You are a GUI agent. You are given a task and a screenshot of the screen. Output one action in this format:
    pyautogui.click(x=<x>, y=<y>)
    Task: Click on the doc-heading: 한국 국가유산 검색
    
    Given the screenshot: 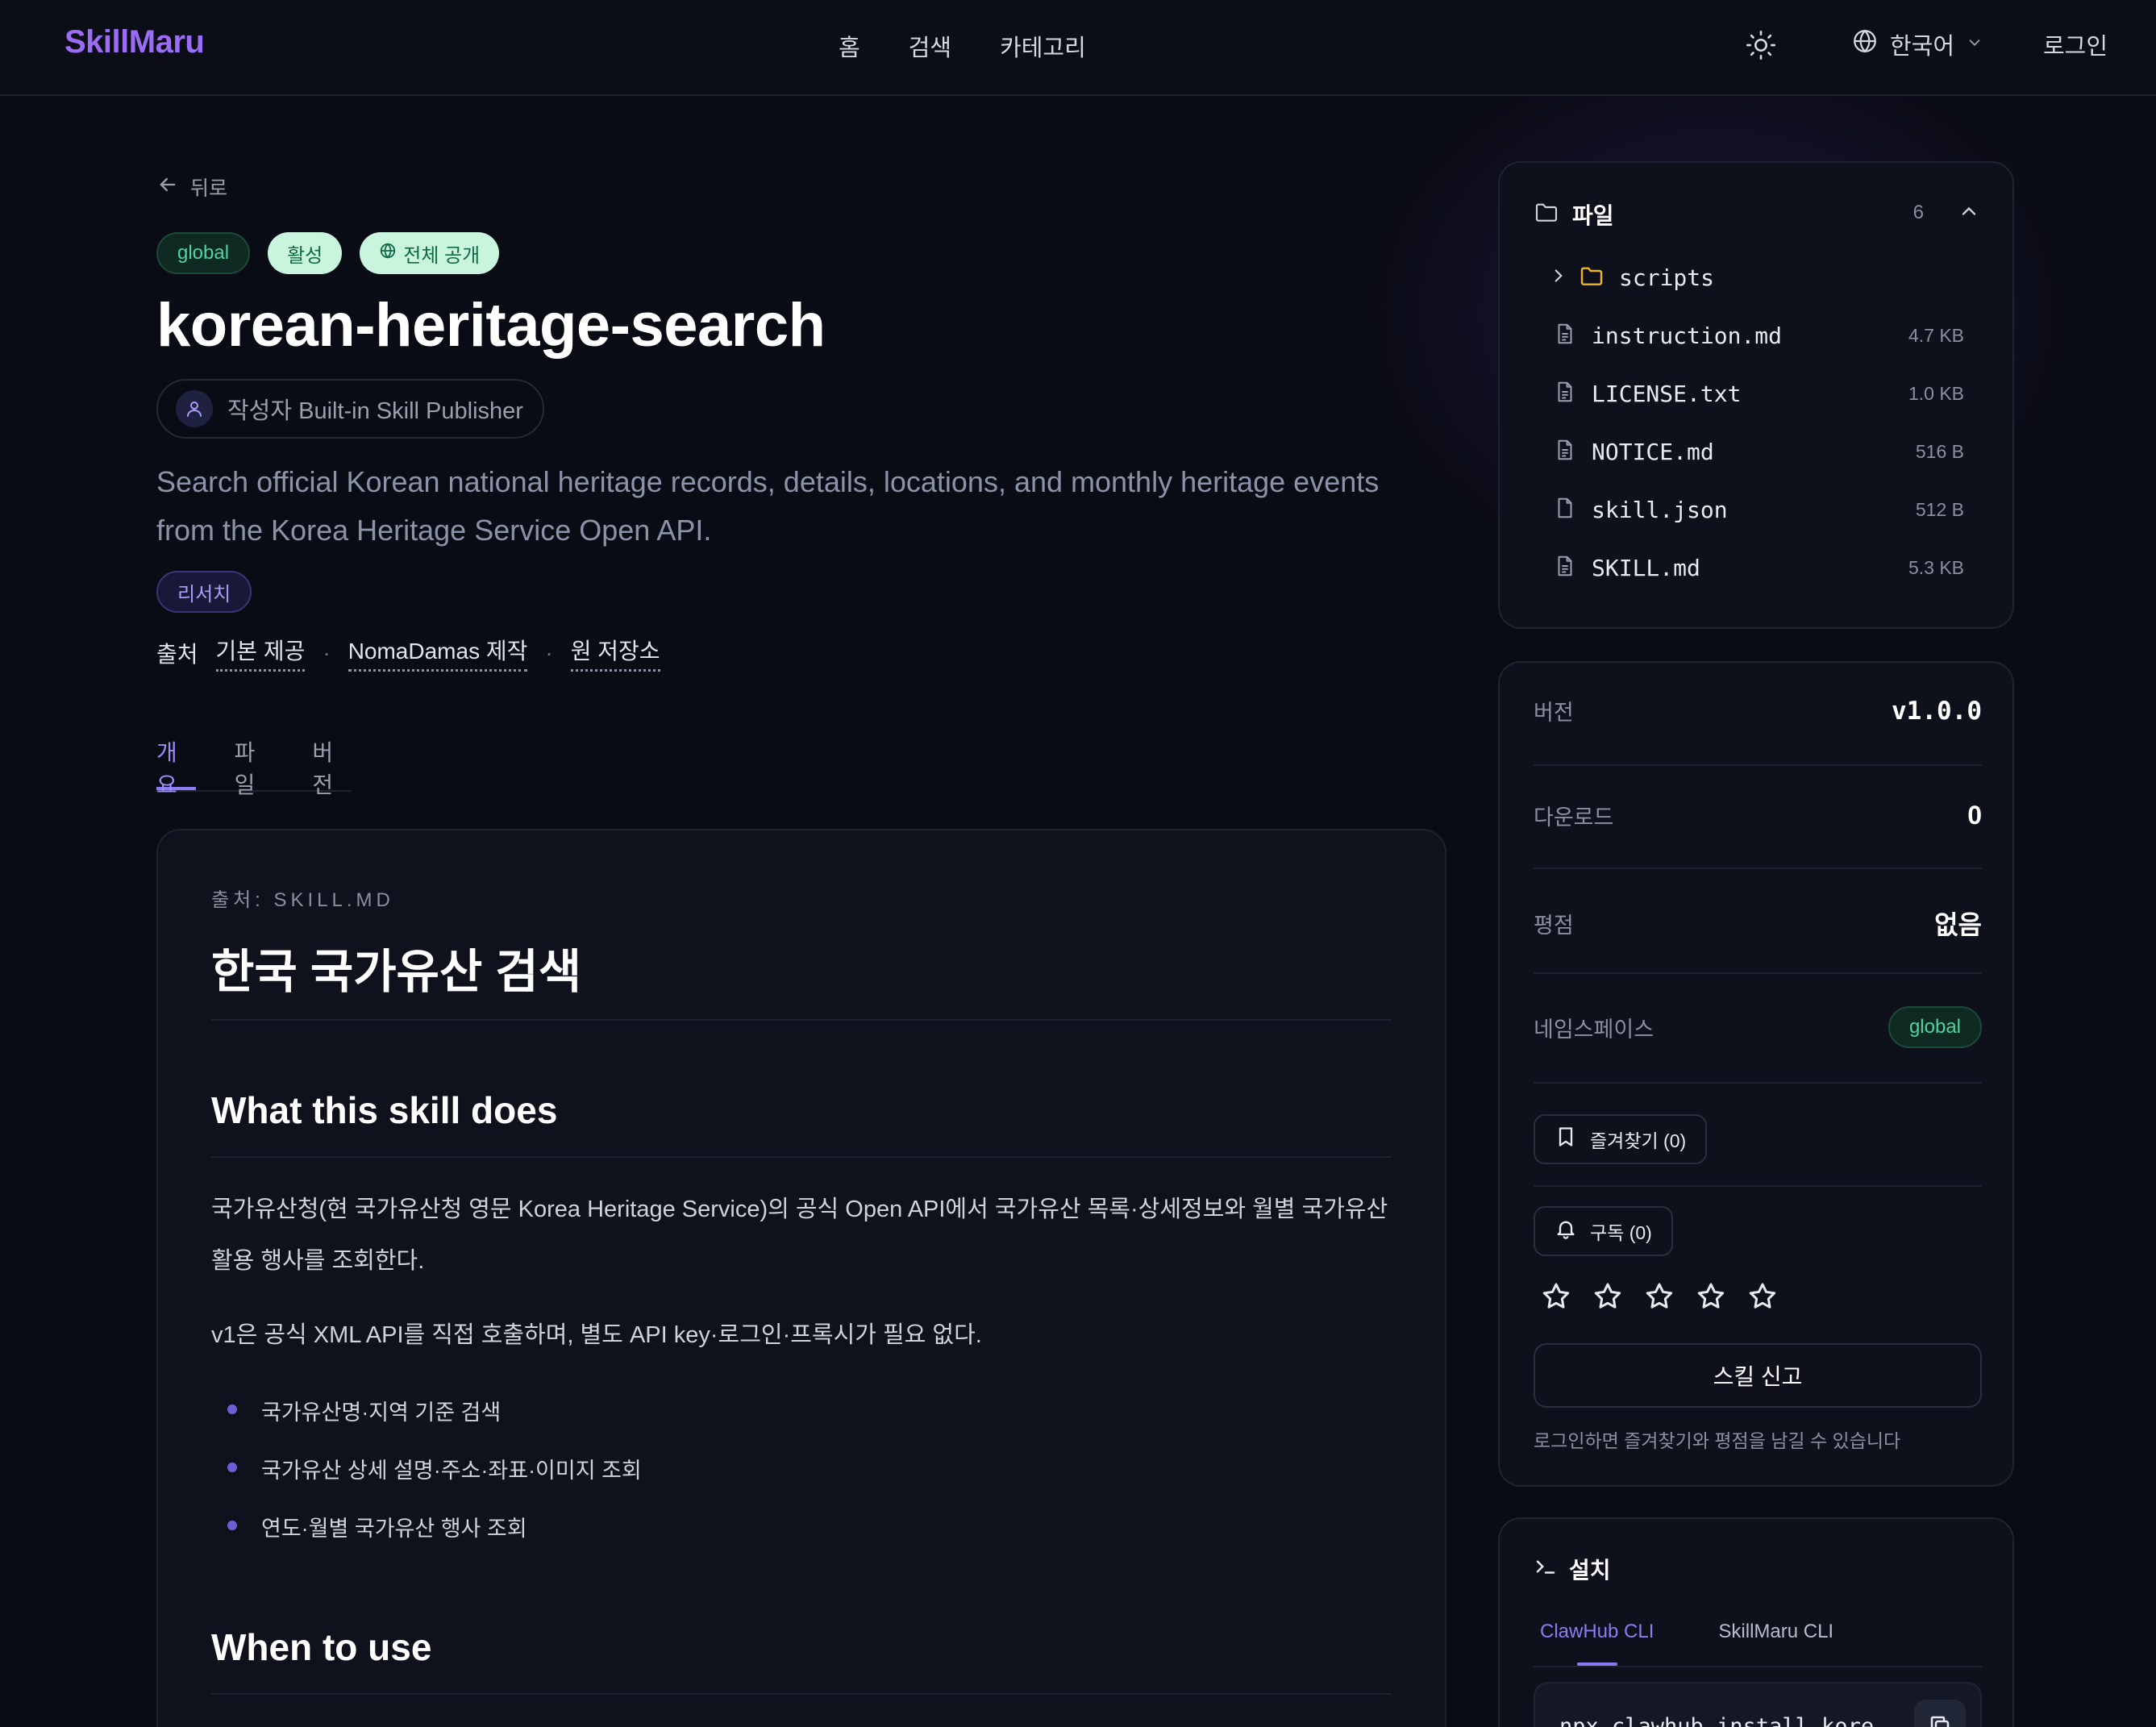 What is the action you would take?
    pyautogui.click(x=396, y=972)
    